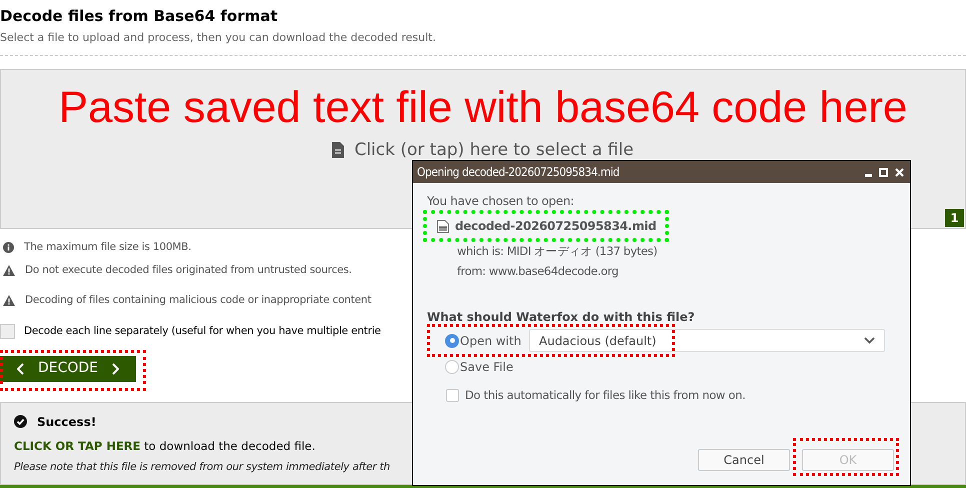 This screenshot has width=966, height=488. What do you see at coordinates (338, 150) in the screenshot?
I see `file-icon` at bounding box center [338, 150].